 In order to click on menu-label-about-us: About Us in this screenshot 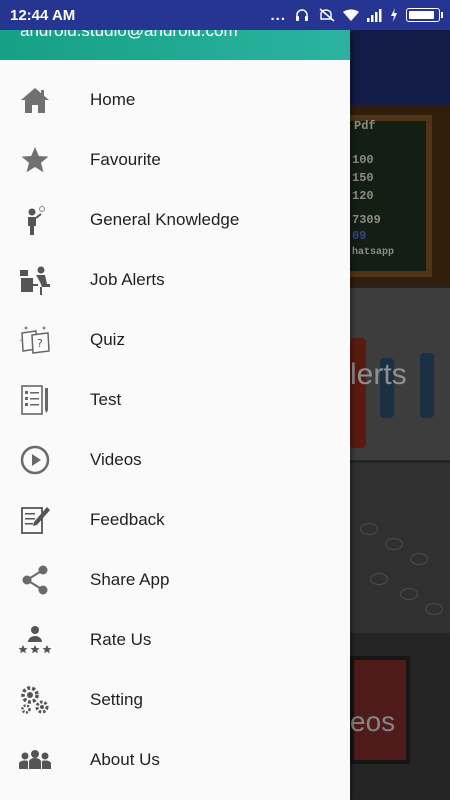, I will do `click(125, 759)`.